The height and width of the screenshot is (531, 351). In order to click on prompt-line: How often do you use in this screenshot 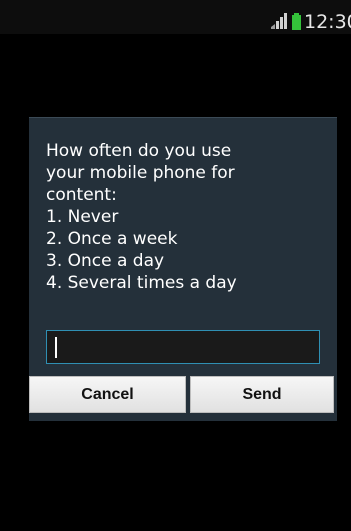, I will do `click(139, 151)`.